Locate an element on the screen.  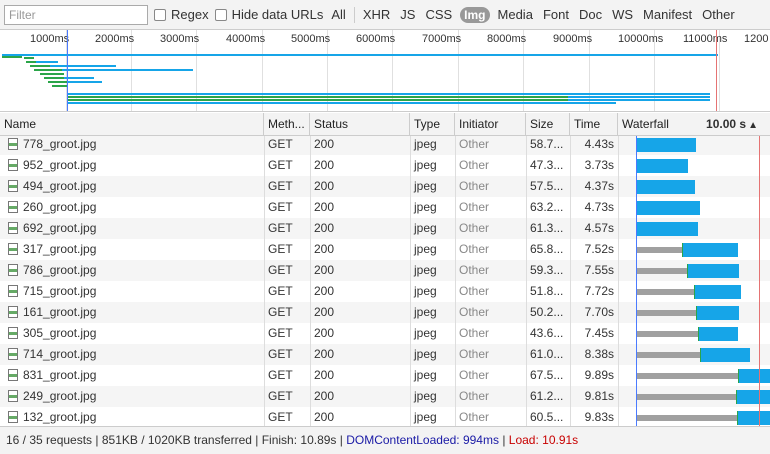
overview-tick-label: 5000ms is located at coordinates (311, 39).